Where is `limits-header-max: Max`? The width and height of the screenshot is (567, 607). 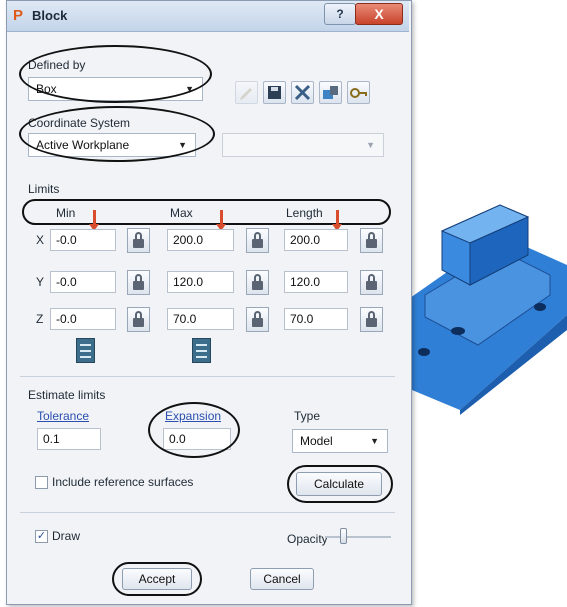
limits-header-max: Max is located at coordinates (181, 213).